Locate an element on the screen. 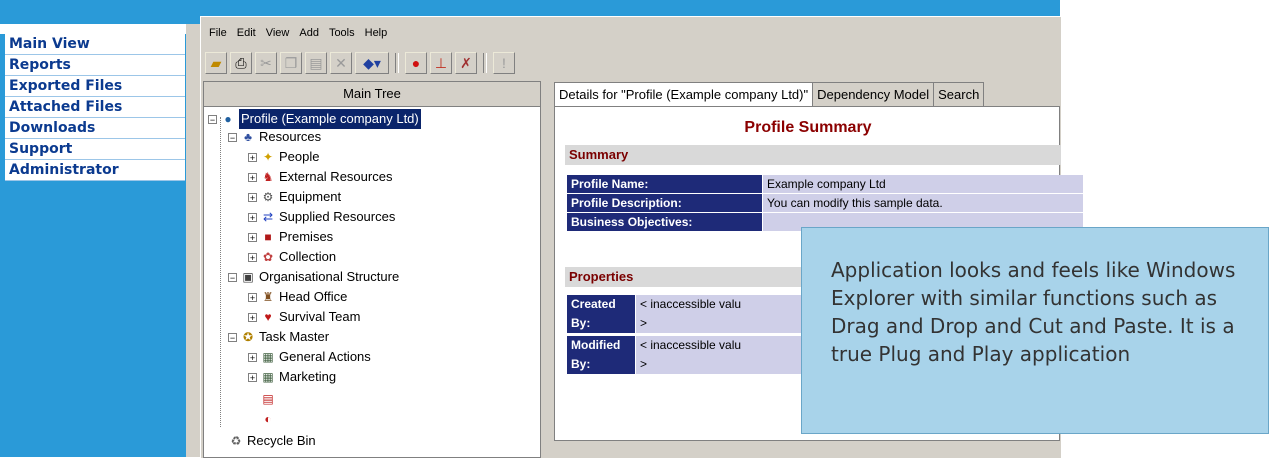  tree-node-label: Task Master is located at coordinates (294, 336).